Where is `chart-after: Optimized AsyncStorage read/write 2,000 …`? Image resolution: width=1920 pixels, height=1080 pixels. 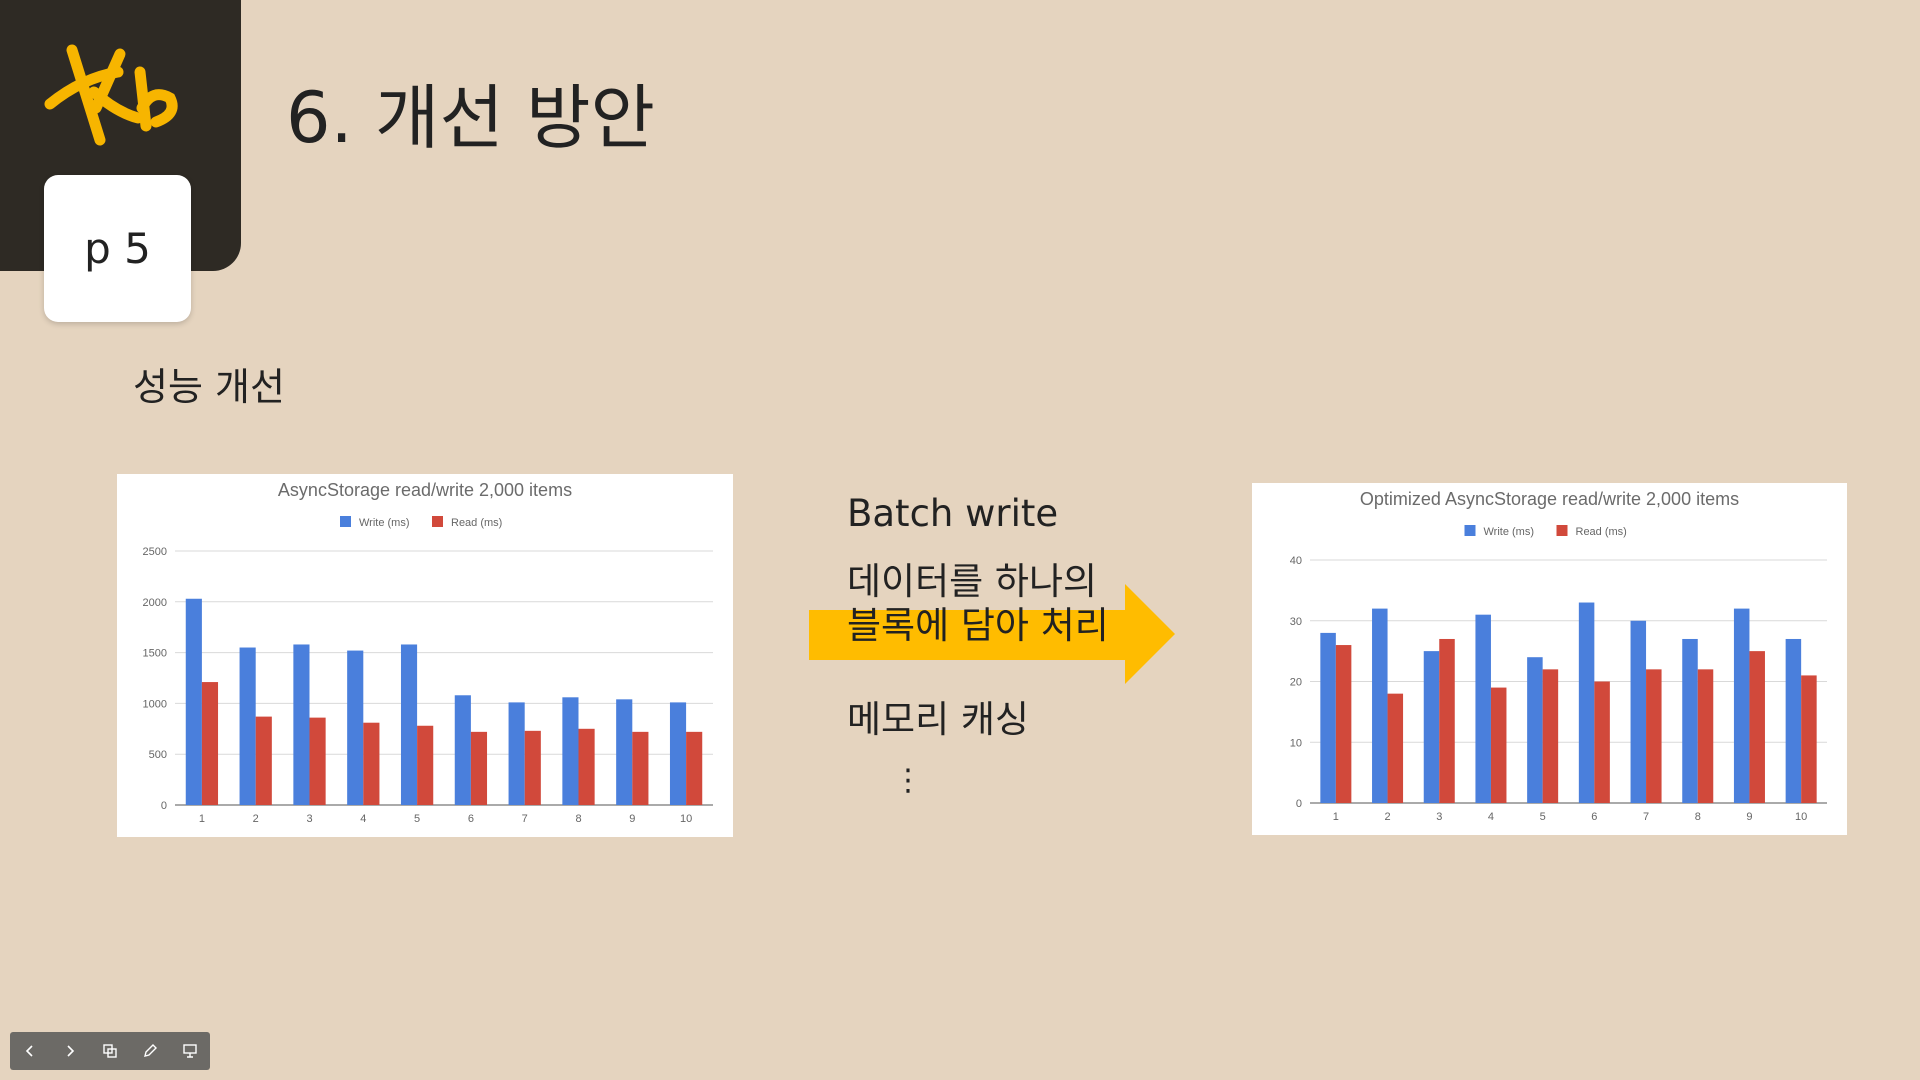 chart-after: Optimized AsyncStorage read/write 2,000 … is located at coordinates (1549, 659).